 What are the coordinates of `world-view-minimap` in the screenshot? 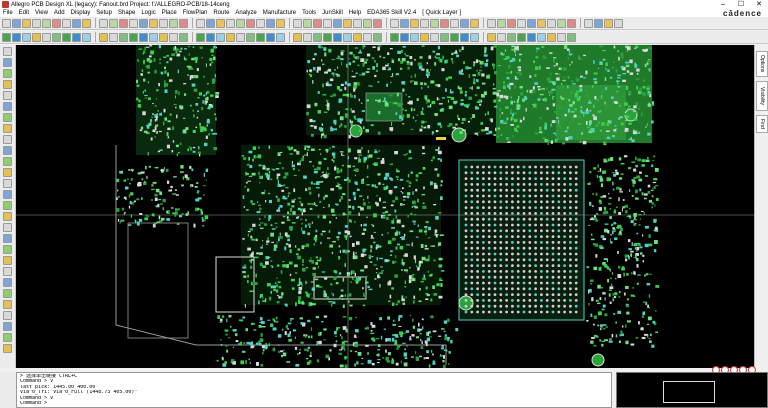 It's located at (692, 390).